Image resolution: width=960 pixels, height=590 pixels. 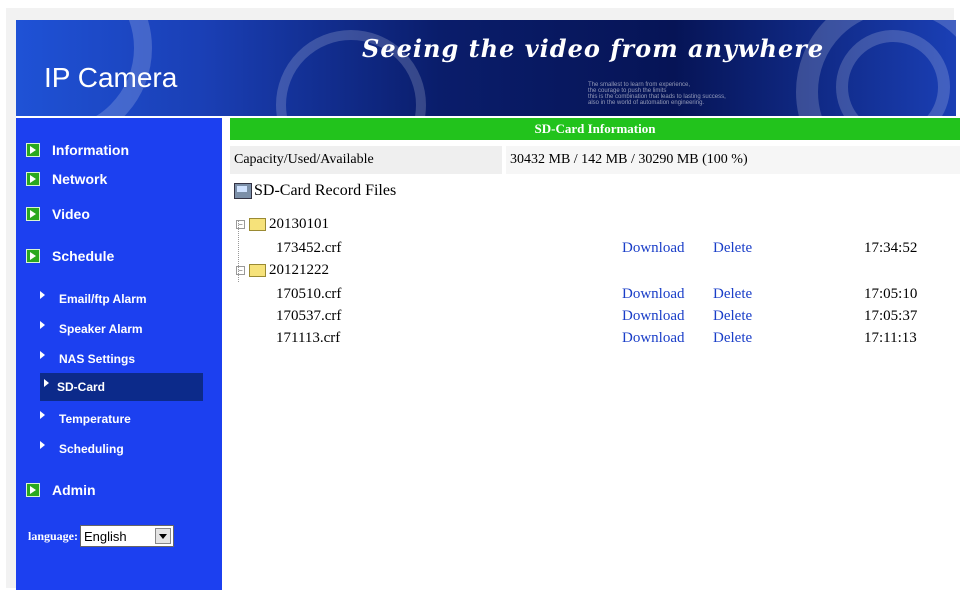 I want to click on sidebar-subitem-nas-settings: NAS Settings, so click(x=87, y=359).